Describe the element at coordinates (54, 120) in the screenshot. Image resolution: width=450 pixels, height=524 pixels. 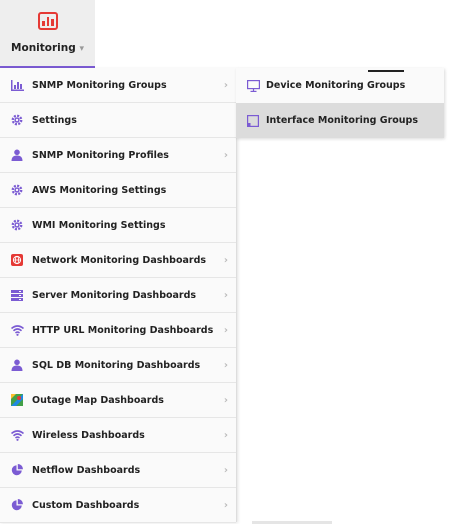
I see `menu-item-label: Settings` at that location.